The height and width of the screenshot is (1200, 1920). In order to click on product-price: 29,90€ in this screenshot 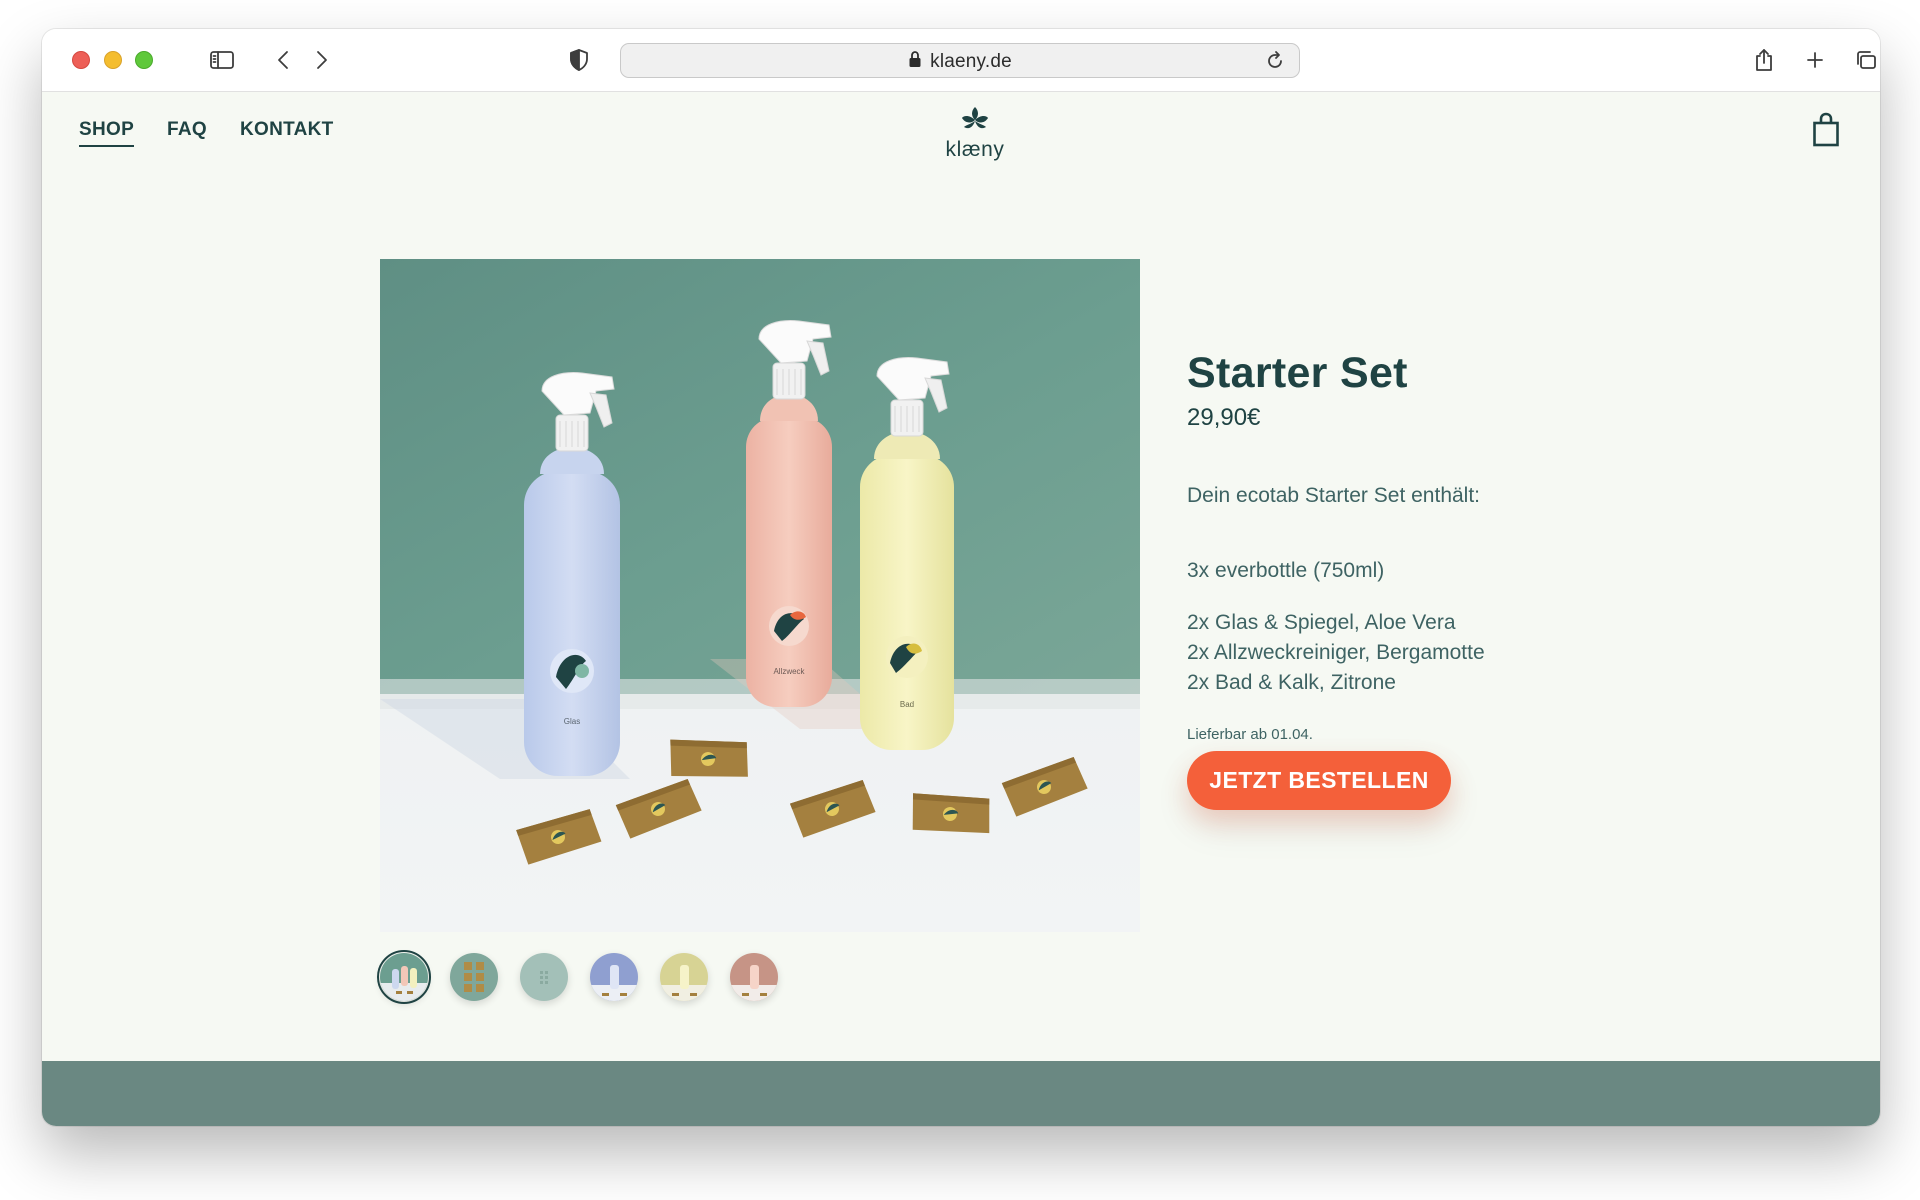, I will do `click(1224, 417)`.